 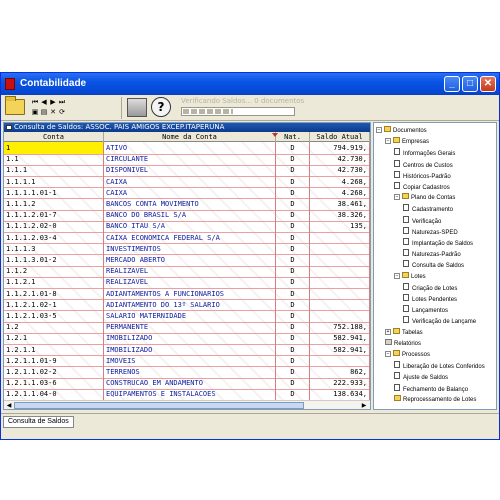 What do you see at coordinates (9, 405) in the screenshot?
I see `scroll-left-icon: ◀` at bounding box center [9, 405].